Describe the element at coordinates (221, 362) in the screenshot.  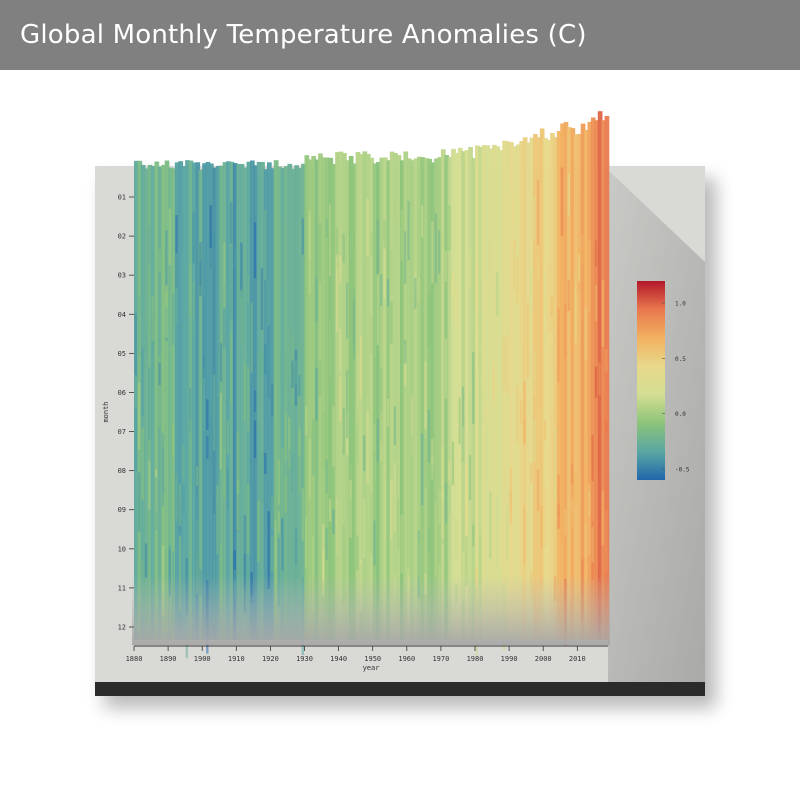
I see `bar-1905-month-cell` at that location.